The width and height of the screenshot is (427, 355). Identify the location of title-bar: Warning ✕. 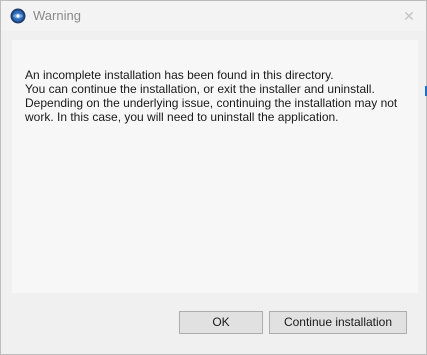
(213, 16).